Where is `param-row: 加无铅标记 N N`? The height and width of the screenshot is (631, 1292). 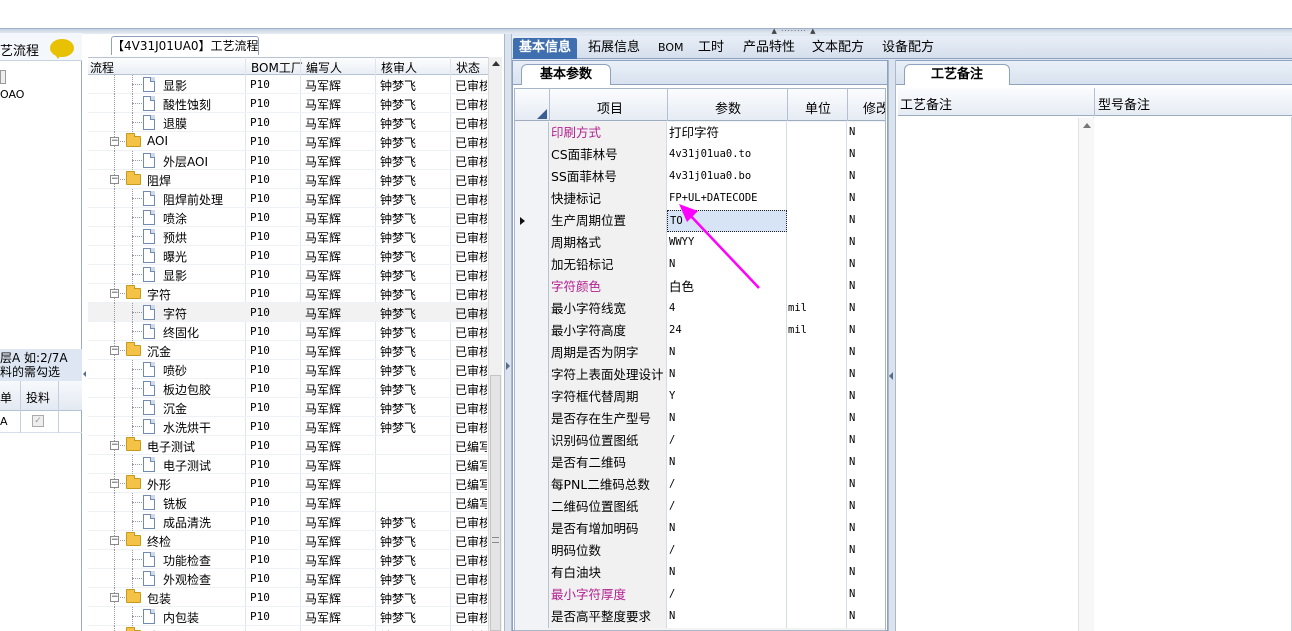
param-row: 加无铅标记 N N is located at coordinates (700, 265).